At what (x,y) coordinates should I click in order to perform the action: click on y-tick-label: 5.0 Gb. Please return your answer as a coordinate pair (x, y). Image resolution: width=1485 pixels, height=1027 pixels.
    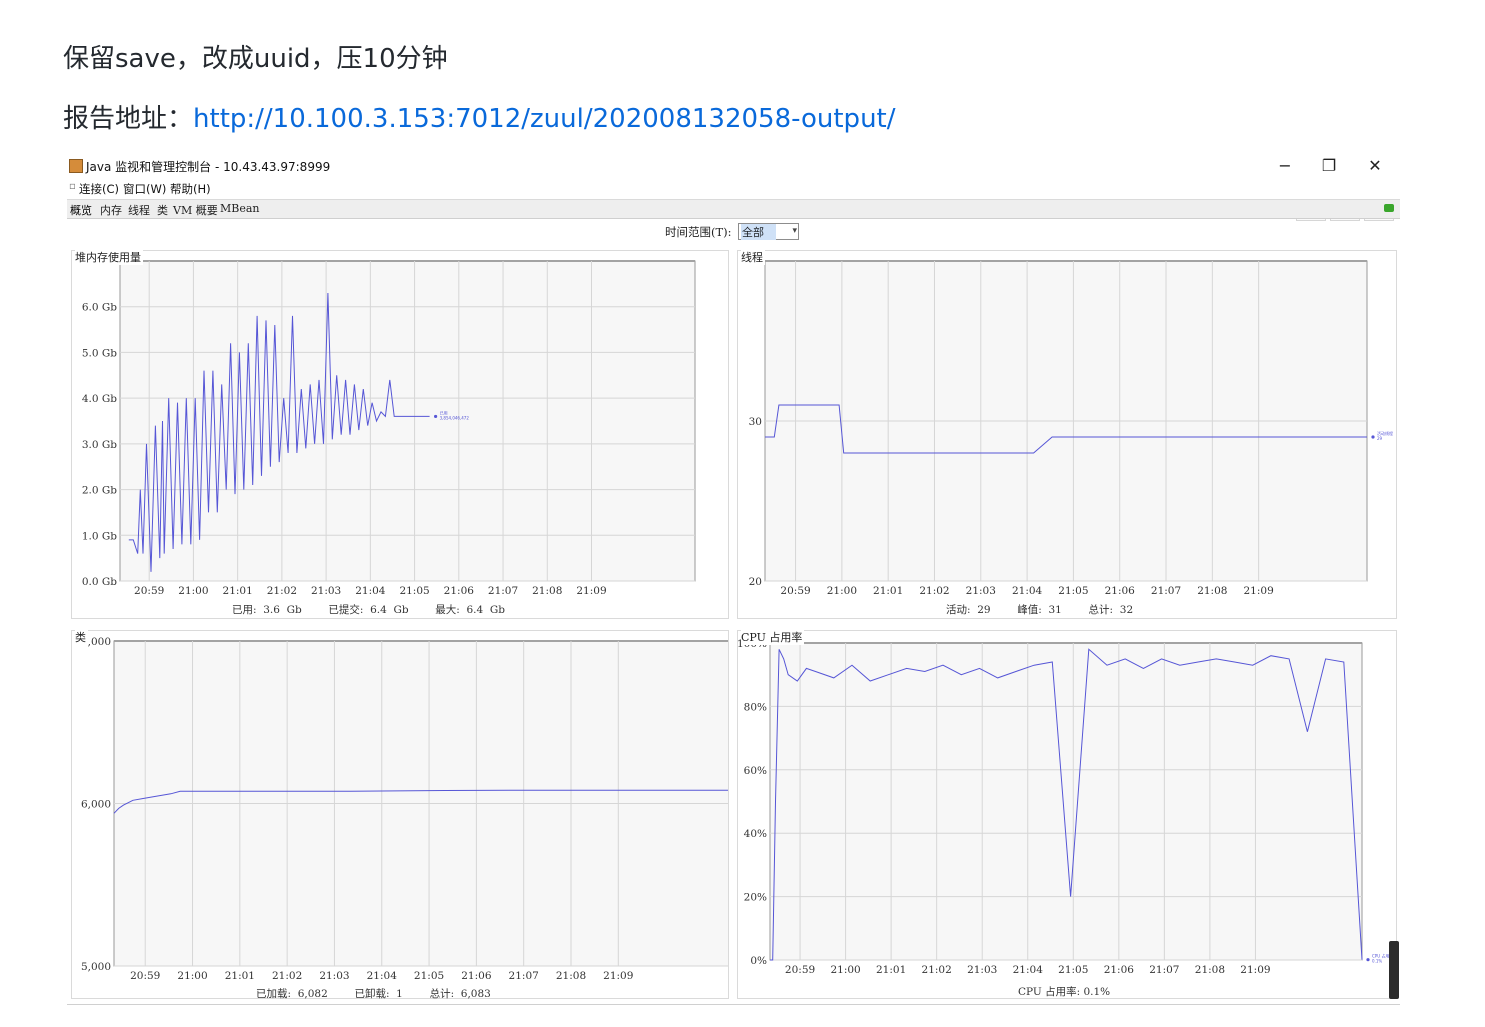
    Looking at the image, I should click on (99, 353).